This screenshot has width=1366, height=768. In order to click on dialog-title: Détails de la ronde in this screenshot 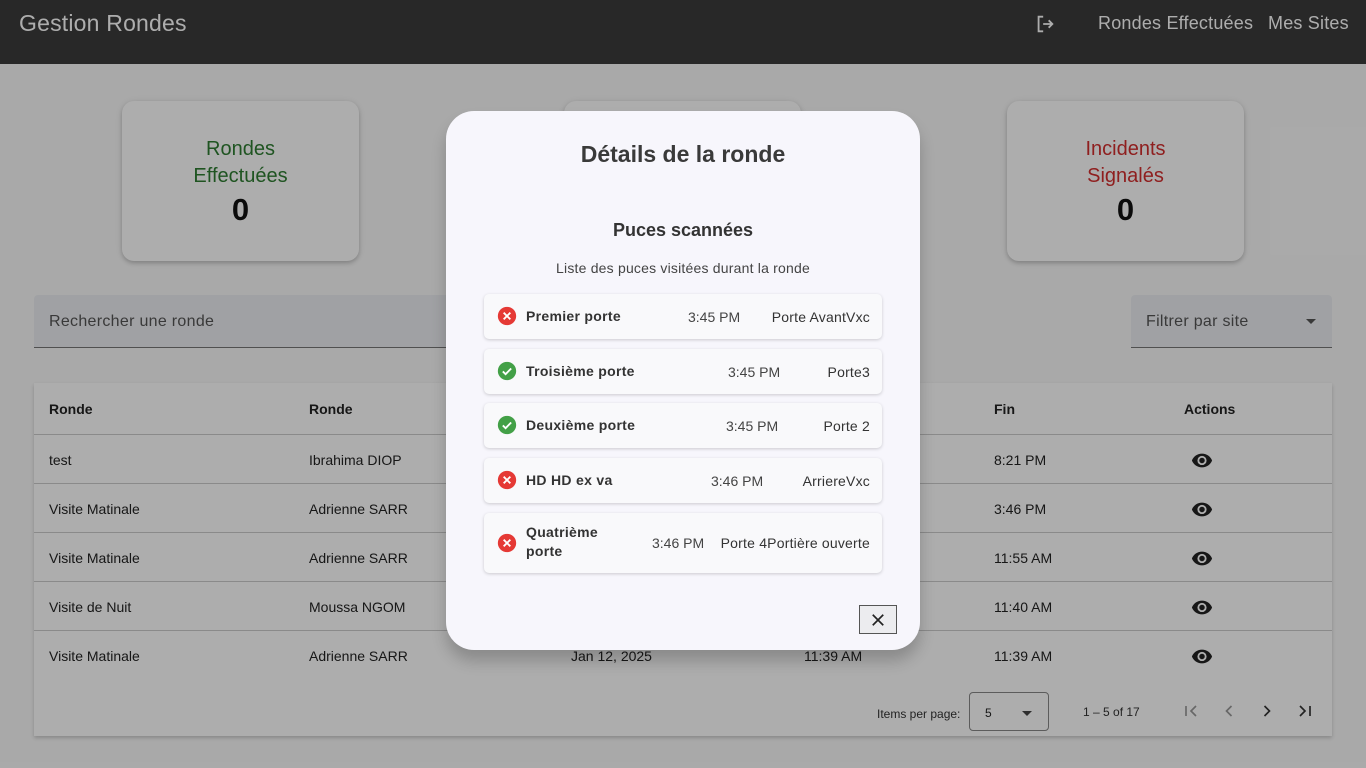, I will do `click(683, 154)`.